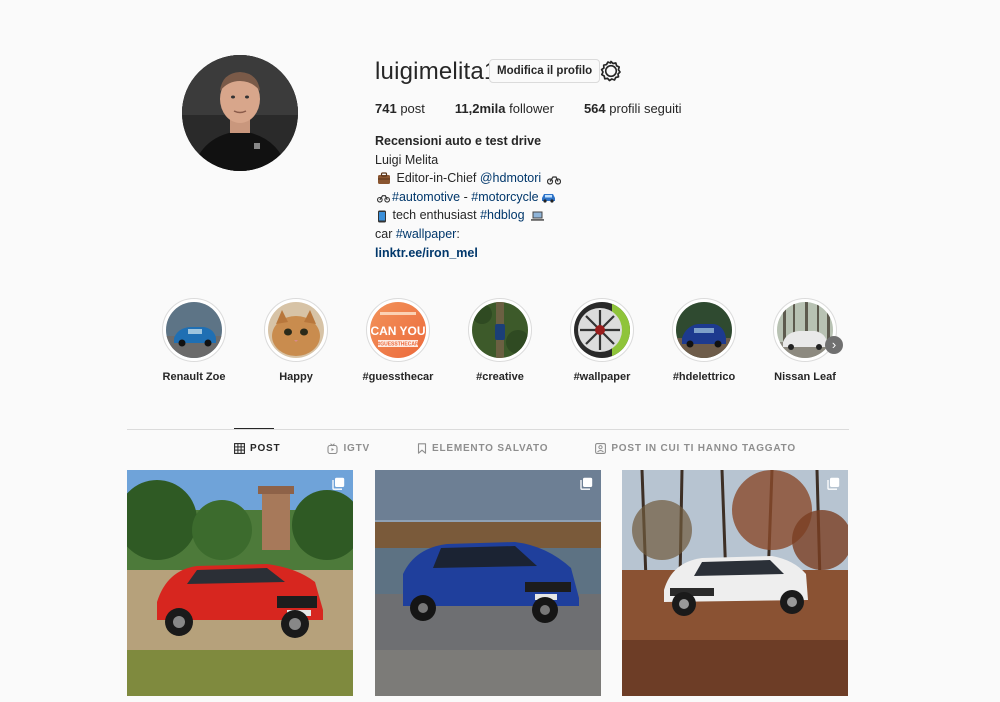  What do you see at coordinates (356, 448) in the screenshot?
I see `tab-label: IGTV` at bounding box center [356, 448].